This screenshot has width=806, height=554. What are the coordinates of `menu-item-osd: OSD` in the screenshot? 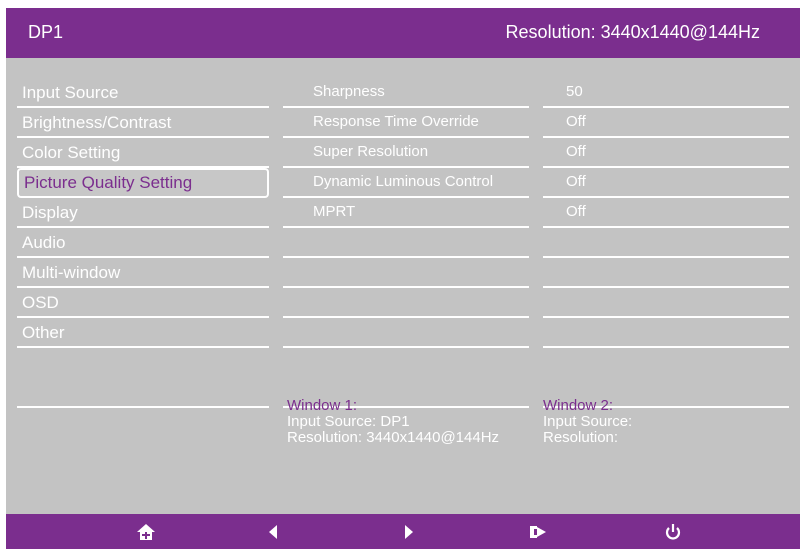 It's located at (143, 303).